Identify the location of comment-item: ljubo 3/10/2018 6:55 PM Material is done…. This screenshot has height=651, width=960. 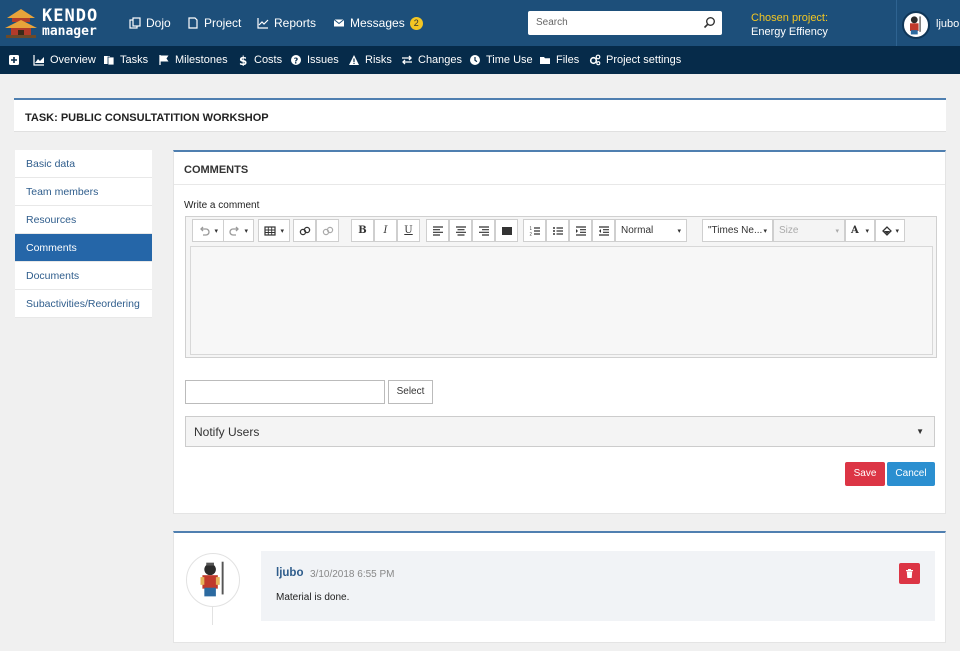
(598, 586).